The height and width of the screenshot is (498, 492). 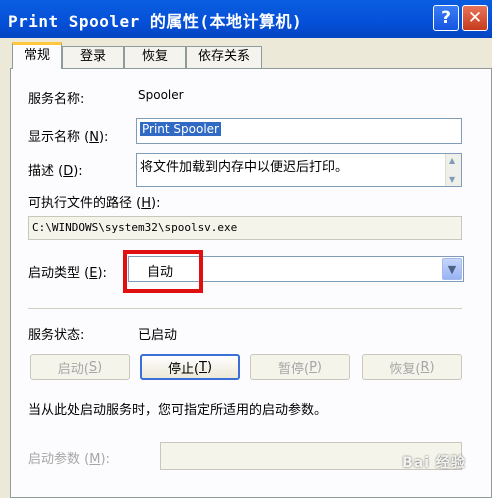 I want to click on service-name-value: Spooler, so click(x=161, y=95).